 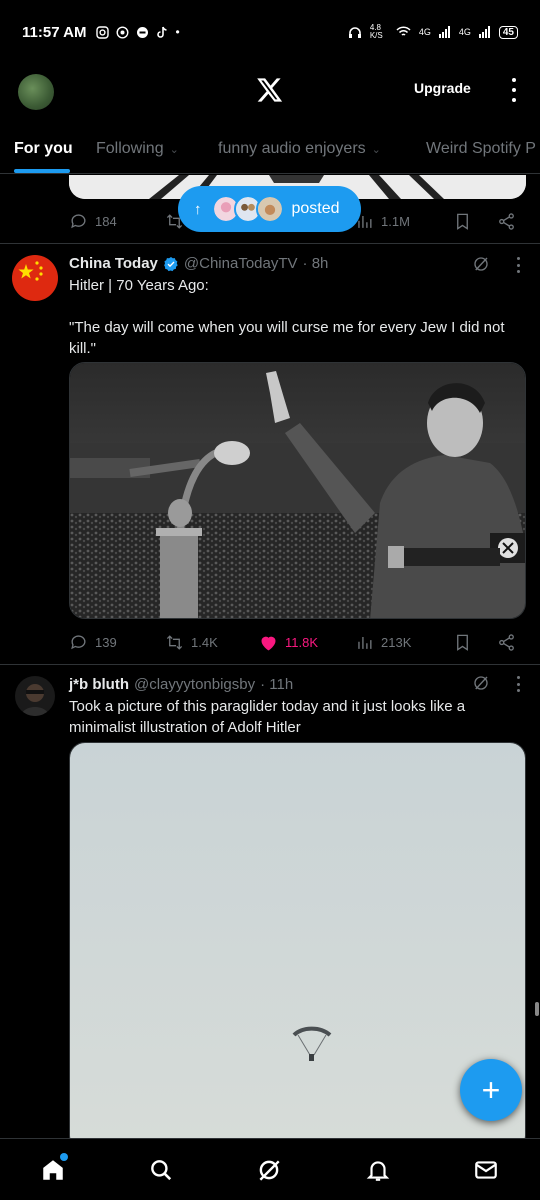 I want to click on upgrade-button: Upgrade, so click(x=442, y=88).